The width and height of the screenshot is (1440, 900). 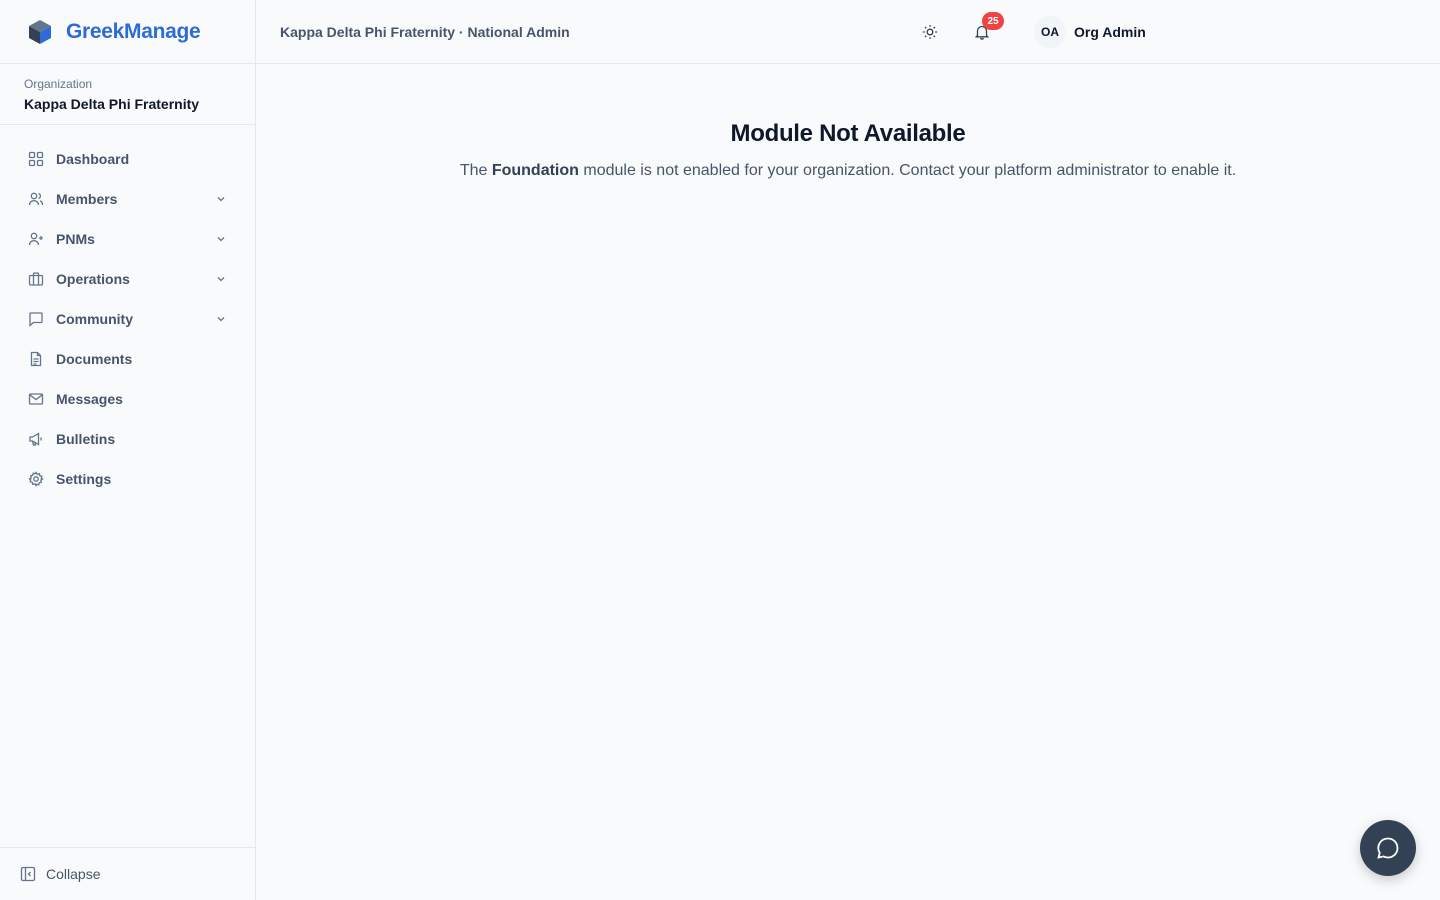 I want to click on sidebar-item-label: Settings, so click(x=84, y=479).